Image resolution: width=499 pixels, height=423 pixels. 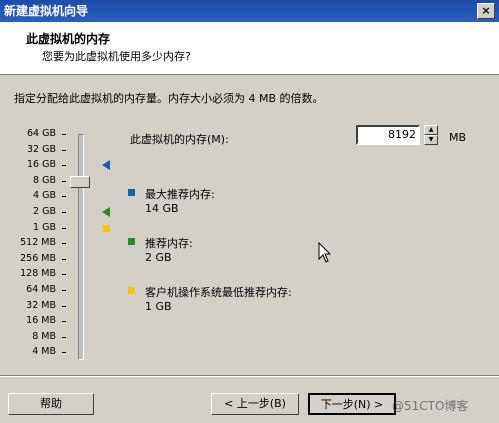 I want to click on legend-title: 推荐内存:, so click(x=169, y=243).